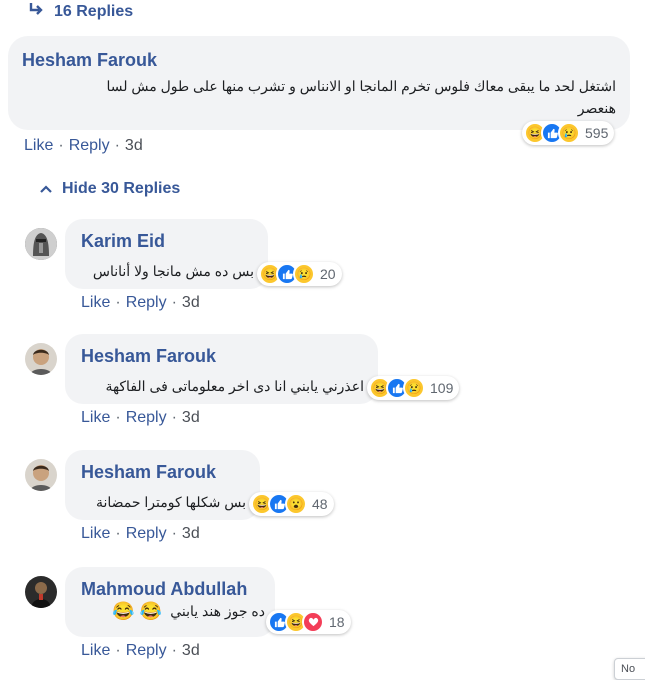 This screenshot has height=680, width=645. Describe the element at coordinates (36, 11) in the screenshot. I see `reply-arrow-icon` at that location.